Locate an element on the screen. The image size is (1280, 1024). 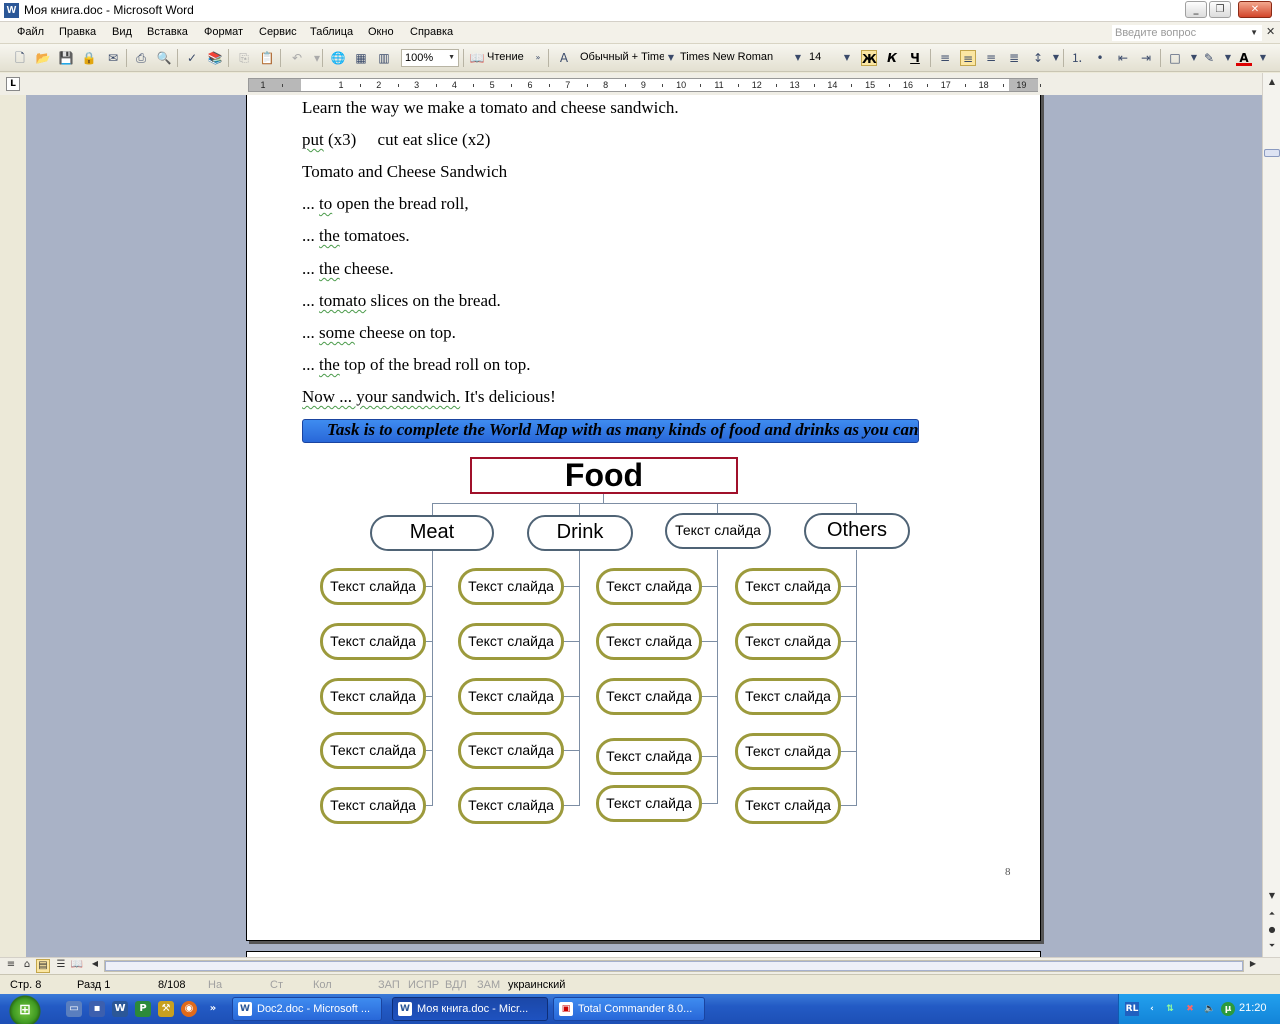
horizontal-scroll-thumb is located at coordinates (674, 966).